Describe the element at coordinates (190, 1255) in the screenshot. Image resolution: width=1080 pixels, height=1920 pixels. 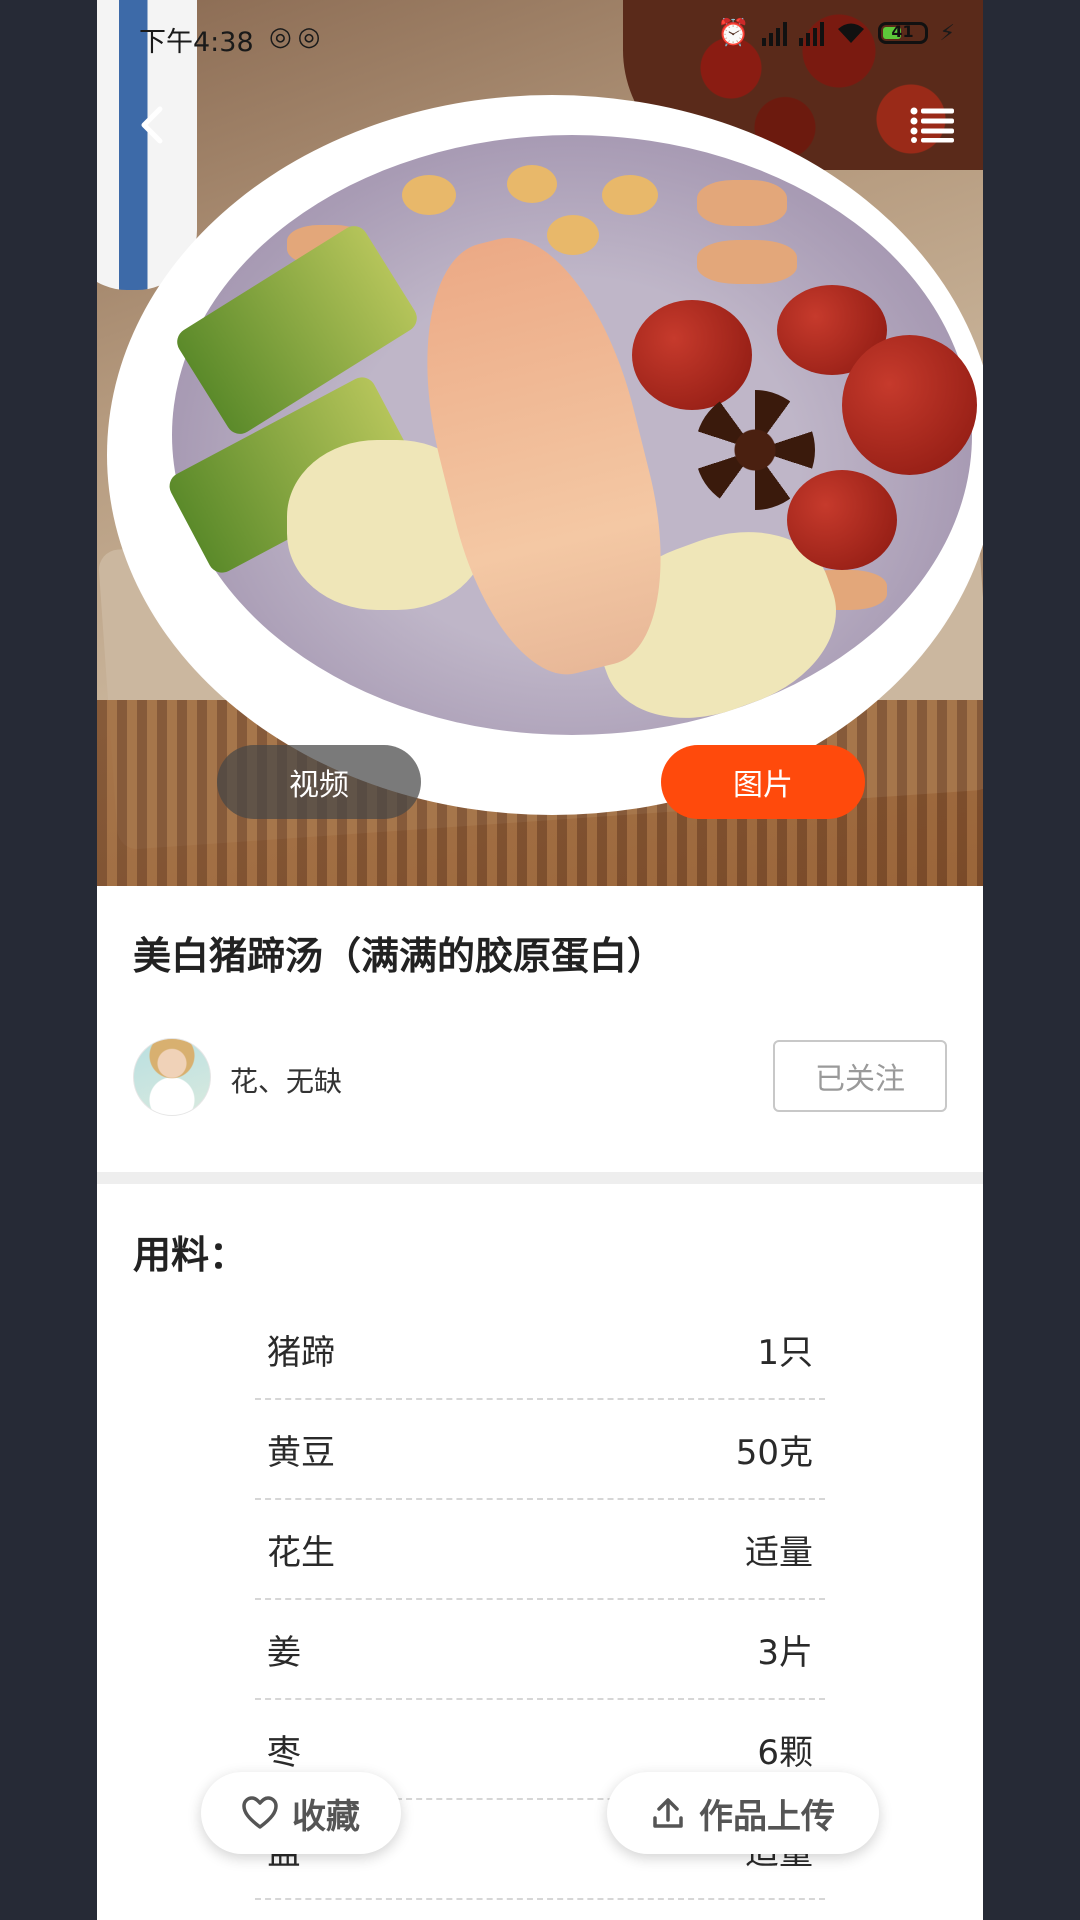
I see `ingredients-heading: 用料：` at that location.